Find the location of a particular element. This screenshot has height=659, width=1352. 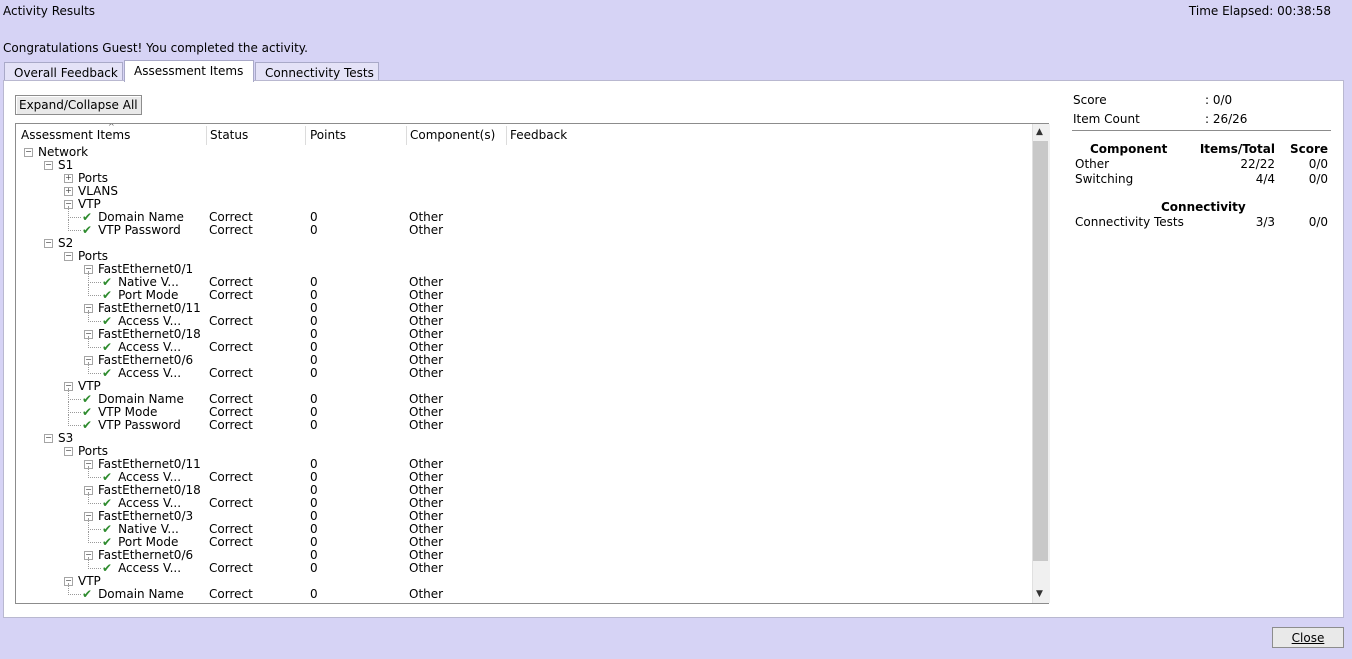

tab-label: Overall Feedback is located at coordinates (66, 73).